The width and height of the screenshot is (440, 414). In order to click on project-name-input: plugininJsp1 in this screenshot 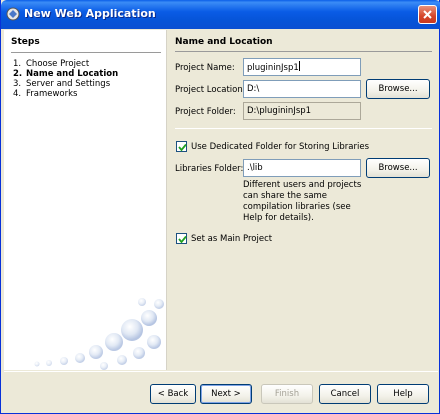, I will do `click(302, 67)`.